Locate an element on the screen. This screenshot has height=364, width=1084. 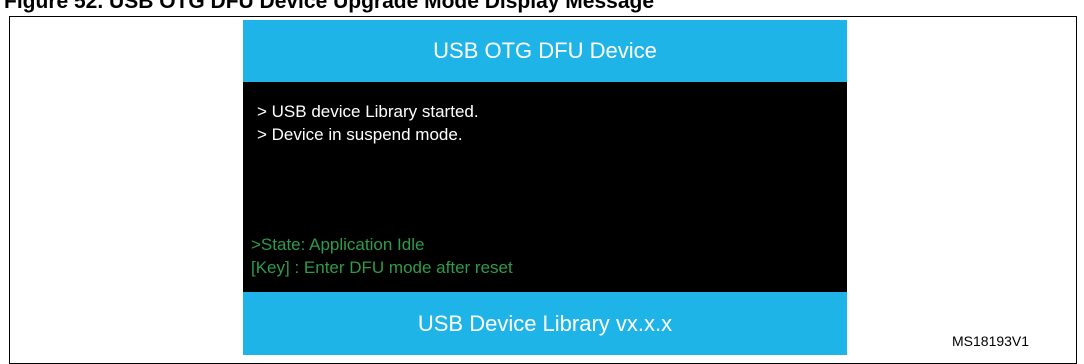
log-line: > Device in suspend mode. is located at coordinates (360, 134).